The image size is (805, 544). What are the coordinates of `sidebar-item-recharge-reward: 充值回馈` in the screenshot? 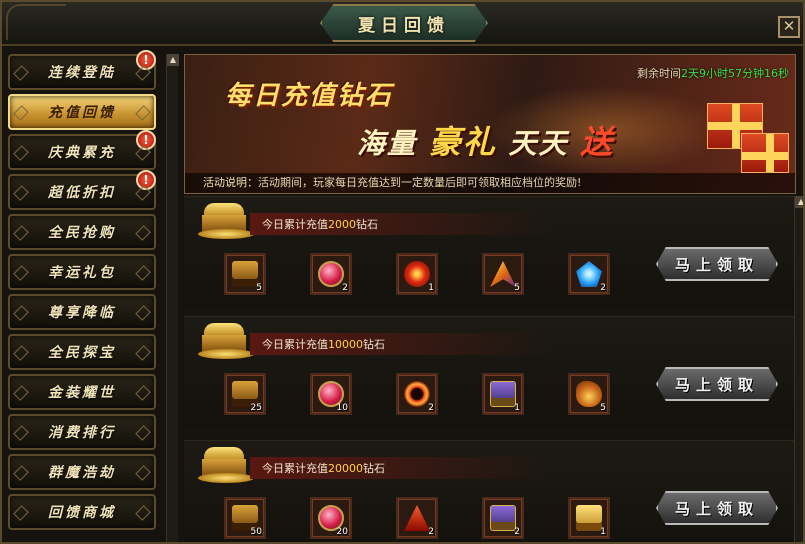 It's located at (82, 112).